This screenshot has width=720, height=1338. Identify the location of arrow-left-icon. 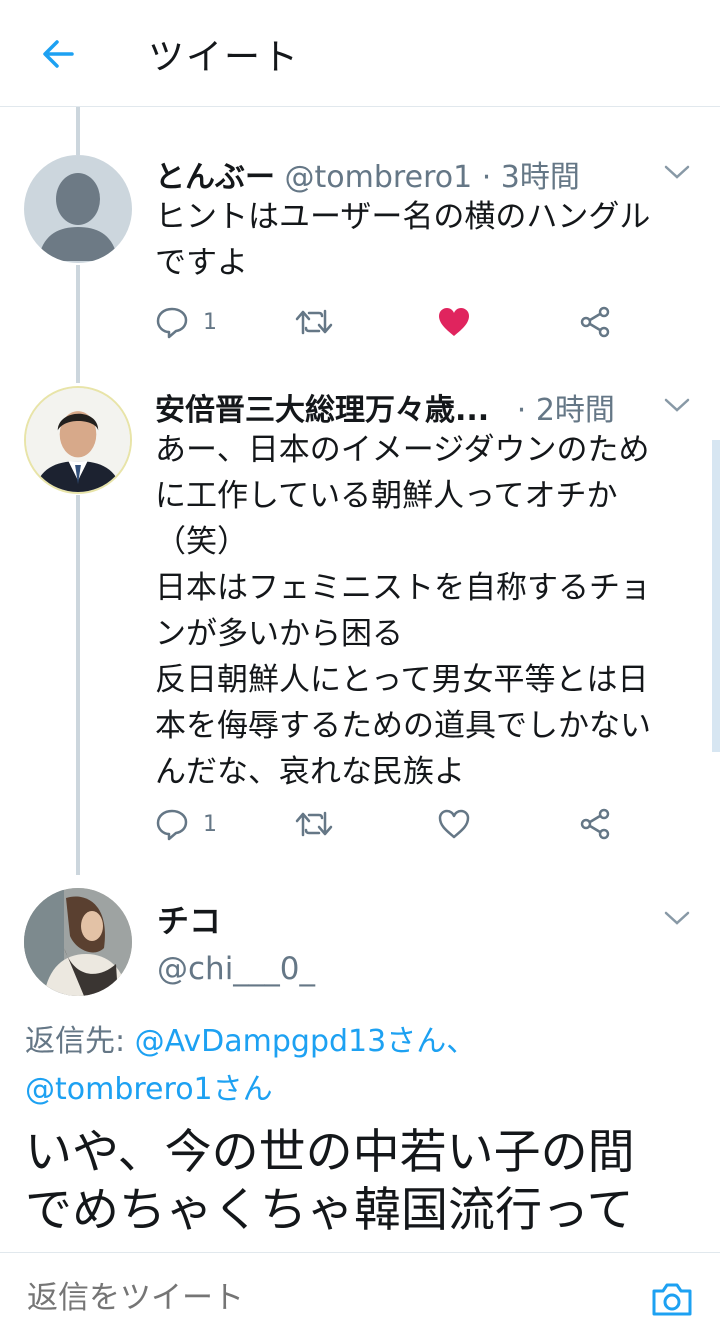
(58, 54).